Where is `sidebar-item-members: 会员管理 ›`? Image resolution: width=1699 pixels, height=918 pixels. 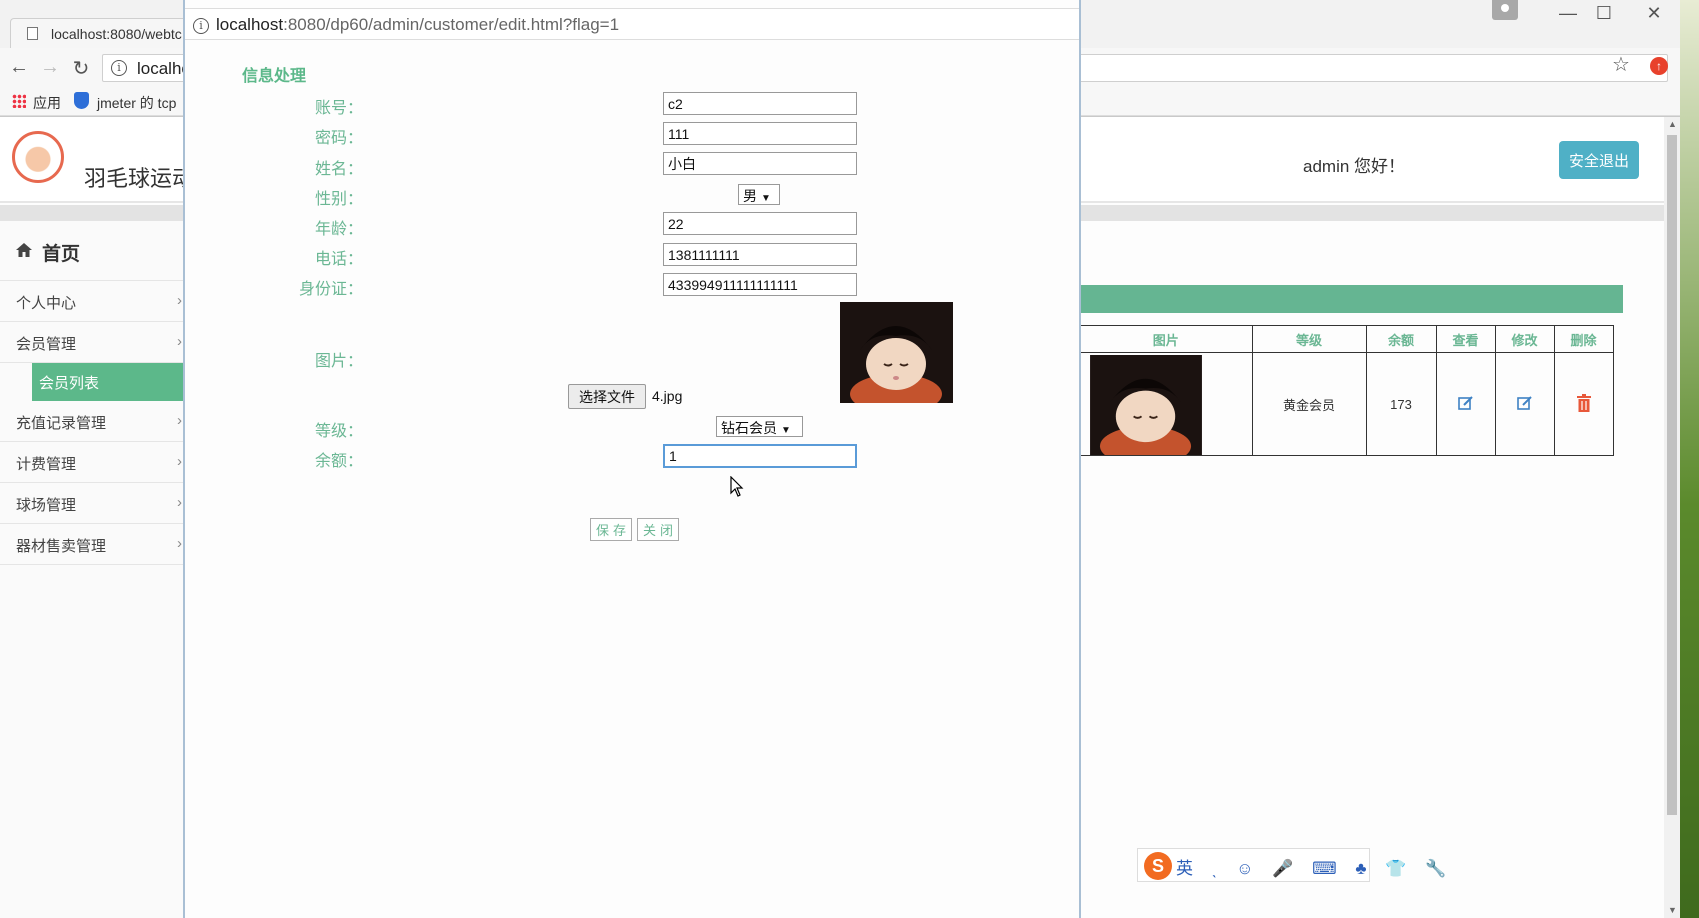
sidebar-item-members: 会员管理 › is located at coordinates (92, 342).